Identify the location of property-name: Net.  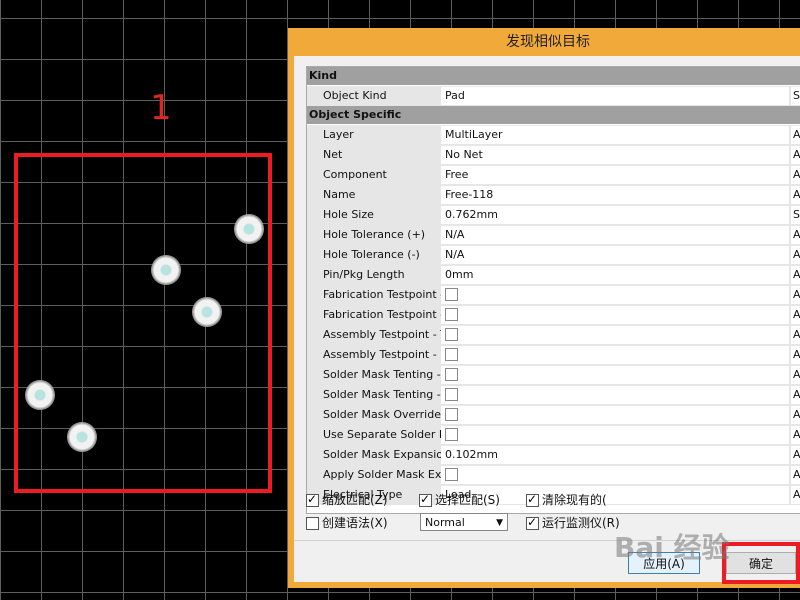
(333, 154).